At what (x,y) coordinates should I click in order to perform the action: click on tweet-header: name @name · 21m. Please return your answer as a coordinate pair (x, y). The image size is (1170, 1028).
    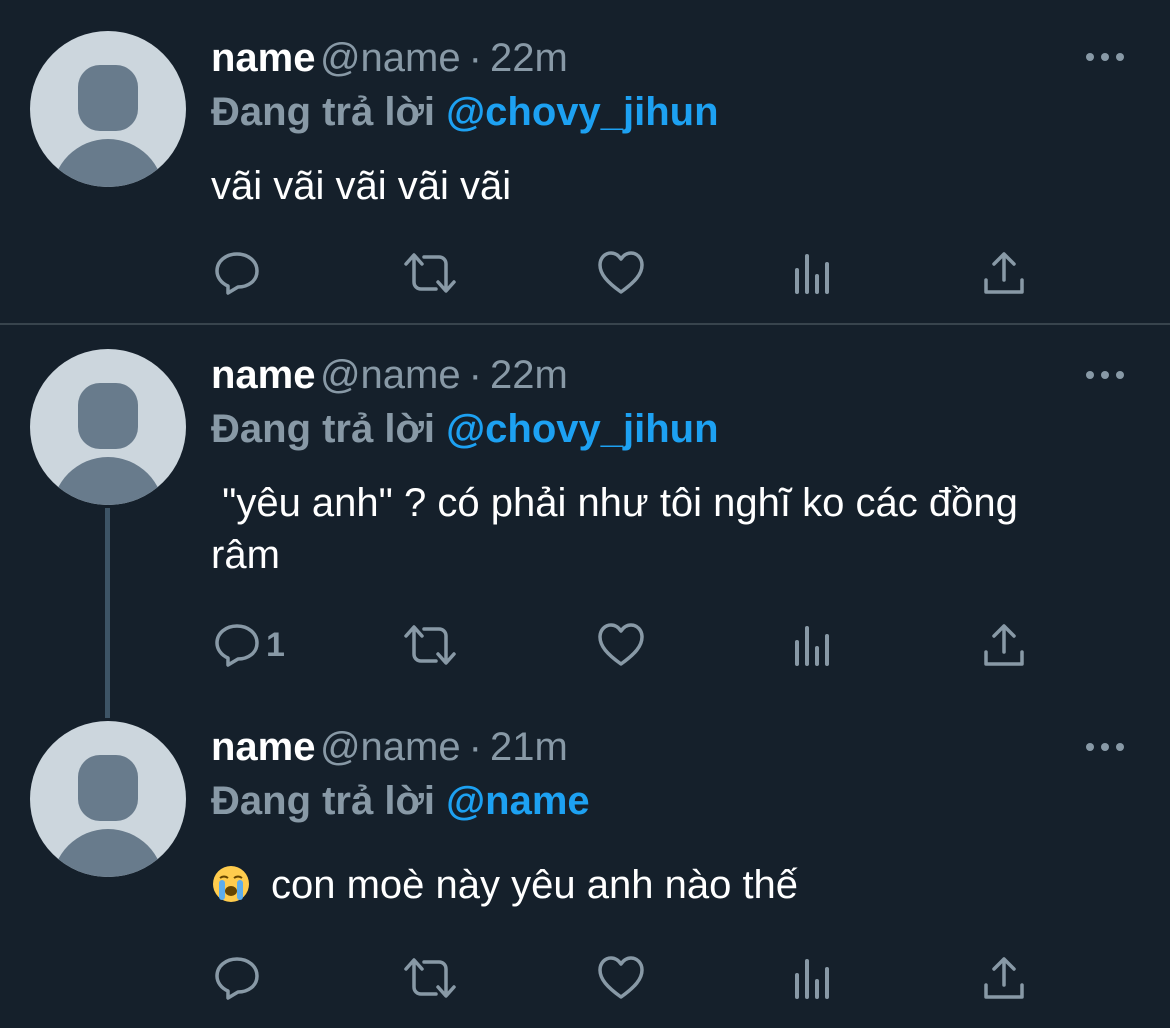
    Looking at the image, I should click on (389, 750).